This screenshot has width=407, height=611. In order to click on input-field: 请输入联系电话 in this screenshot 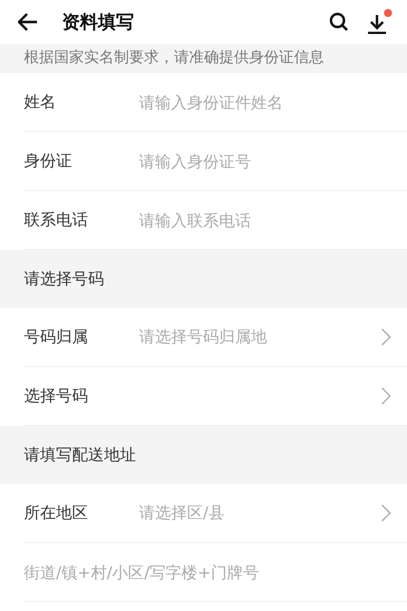, I will do `click(265, 220)`.